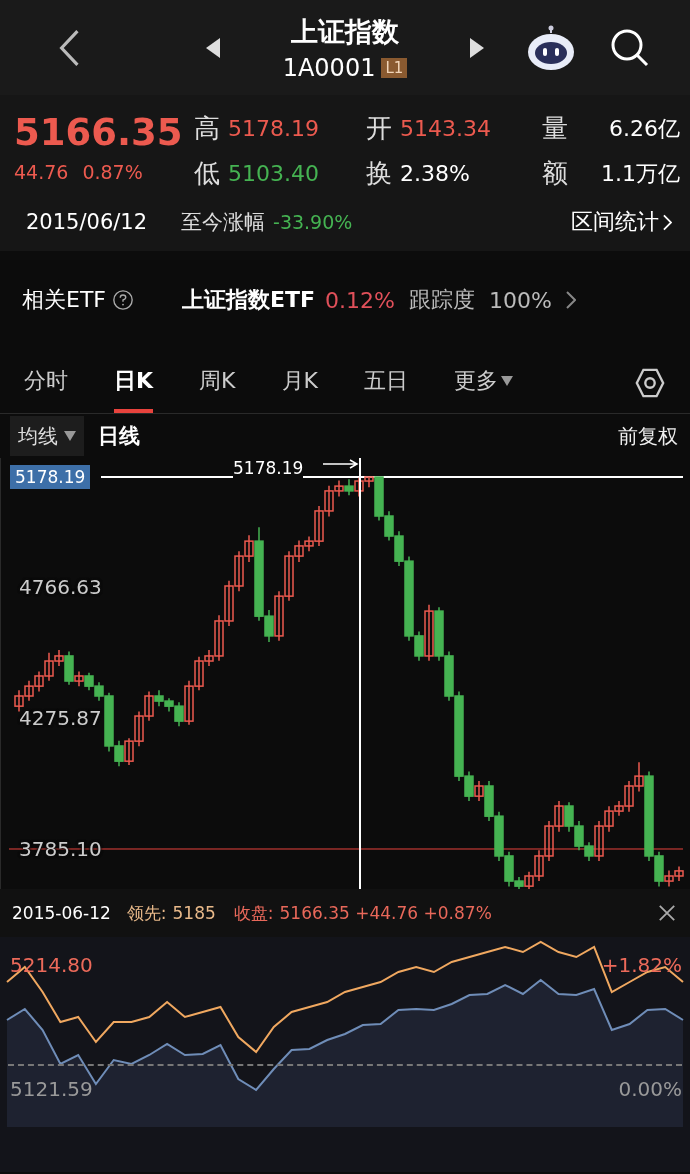 This screenshot has height=1174, width=690. Describe the element at coordinates (98, 133) in the screenshot. I see `current-price: 5166.35` at that location.